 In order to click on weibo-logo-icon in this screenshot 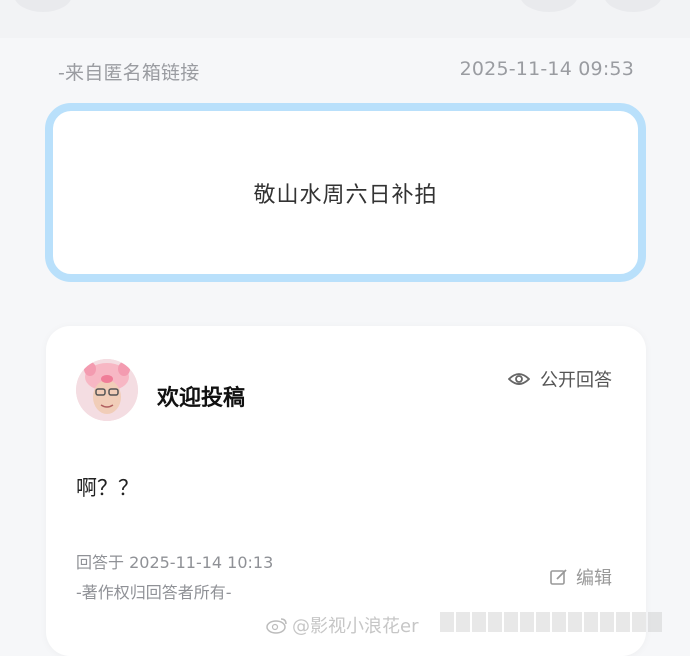, I will do `click(276, 626)`.